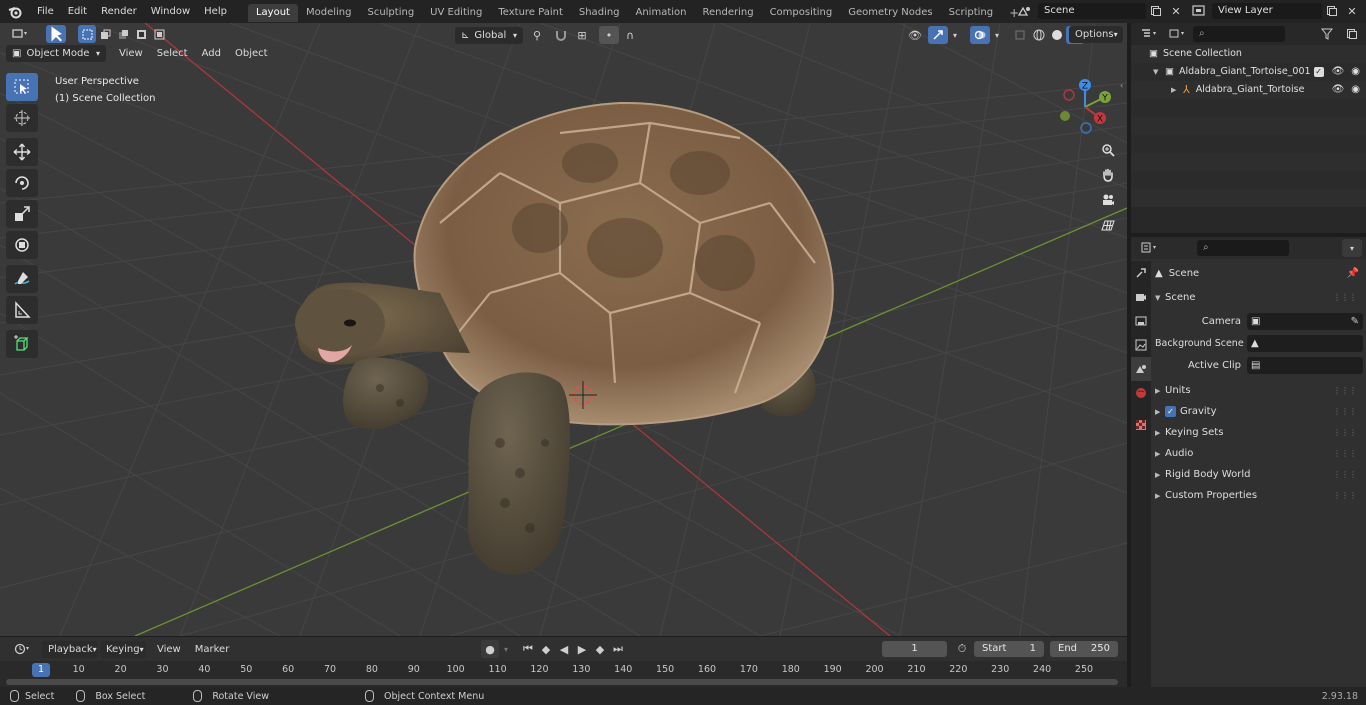 The height and width of the screenshot is (705, 1366). What do you see at coordinates (537, 35) in the screenshot?
I see `pivot-point-icon: ⚲` at bounding box center [537, 35].